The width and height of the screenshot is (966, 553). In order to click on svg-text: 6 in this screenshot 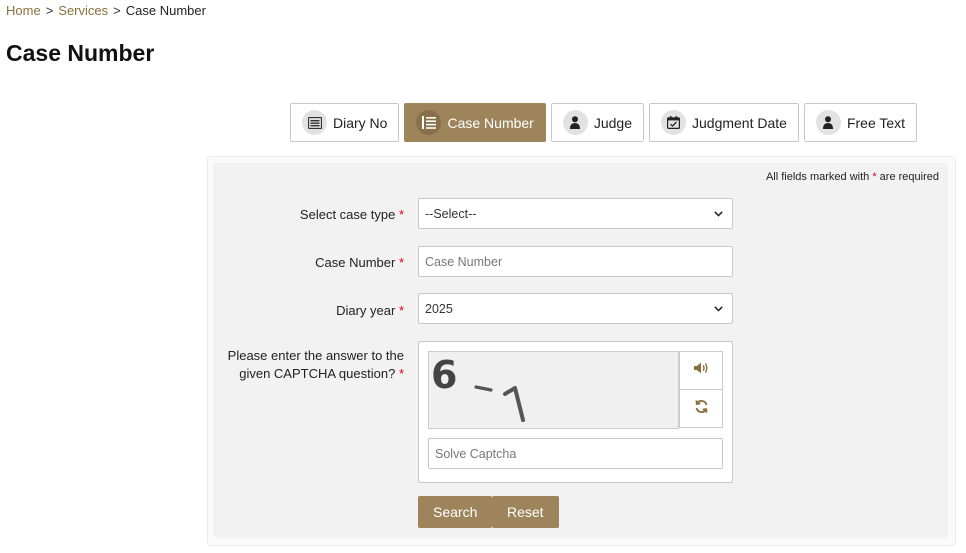, I will do `click(444, 375)`.